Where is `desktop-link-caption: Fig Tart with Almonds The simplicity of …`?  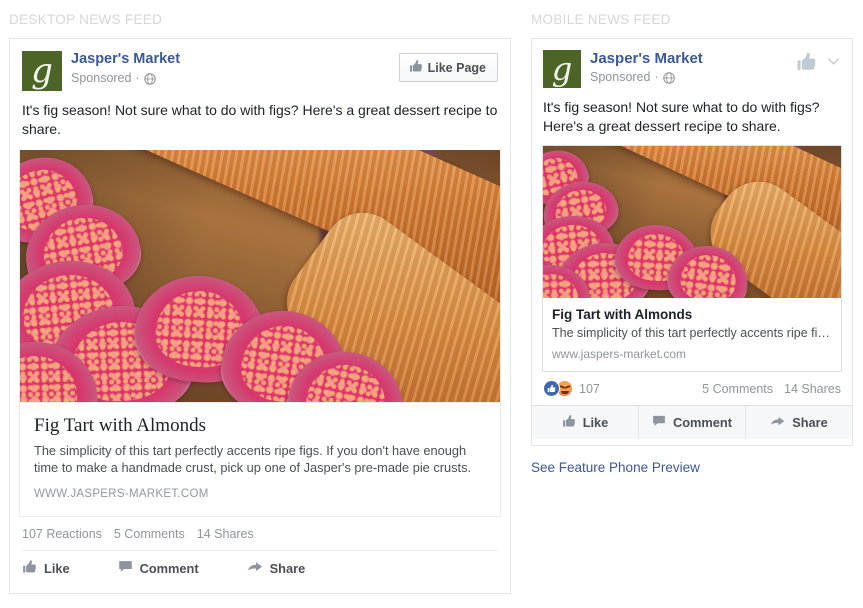
desktop-link-caption: Fig Tart with Almonds The simplicity of … is located at coordinates (260, 459).